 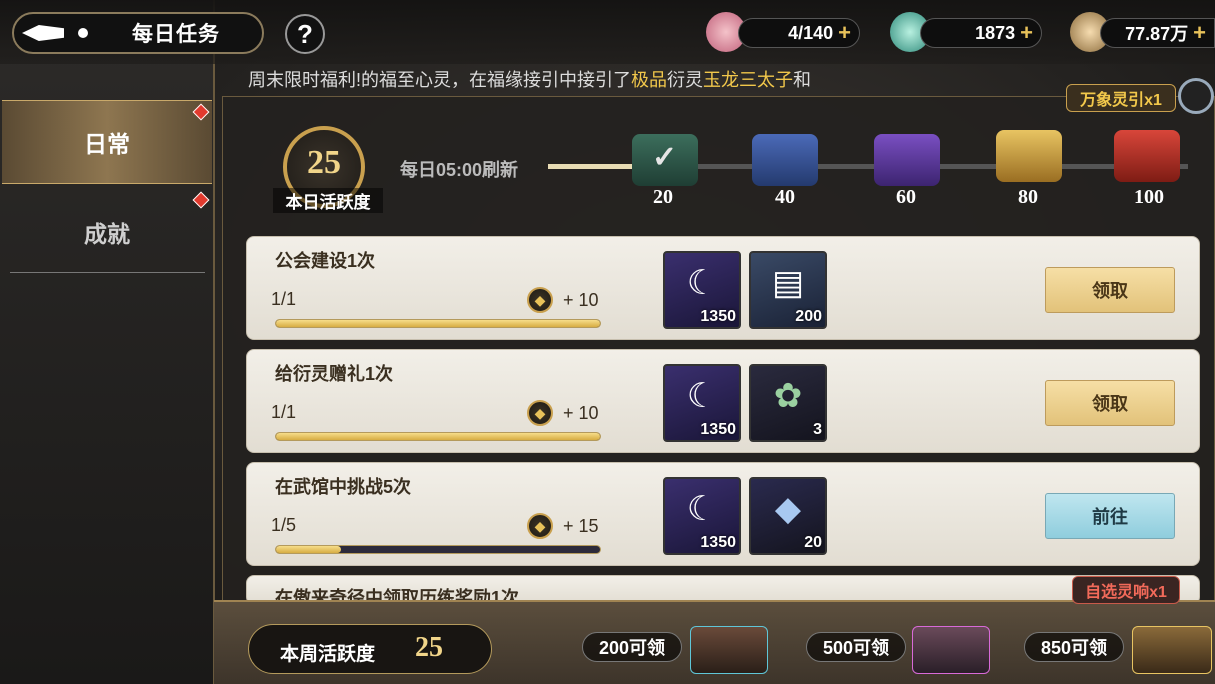 What do you see at coordinates (813, 542) in the screenshot?
I see `reward-qty: 20` at bounding box center [813, 542].